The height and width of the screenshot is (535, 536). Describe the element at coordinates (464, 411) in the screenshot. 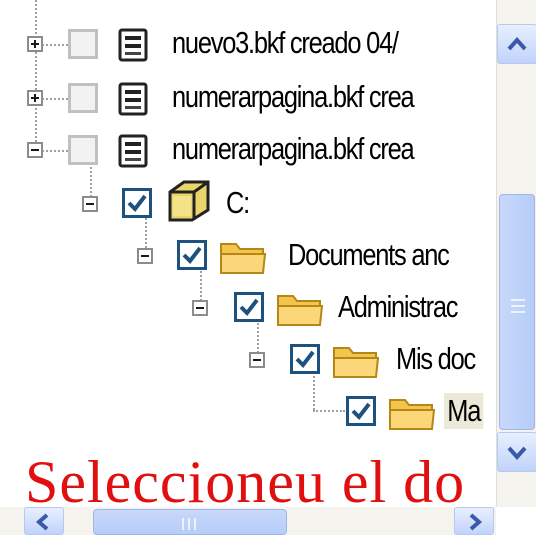

I see `tree-item-label: Ma` at that location.